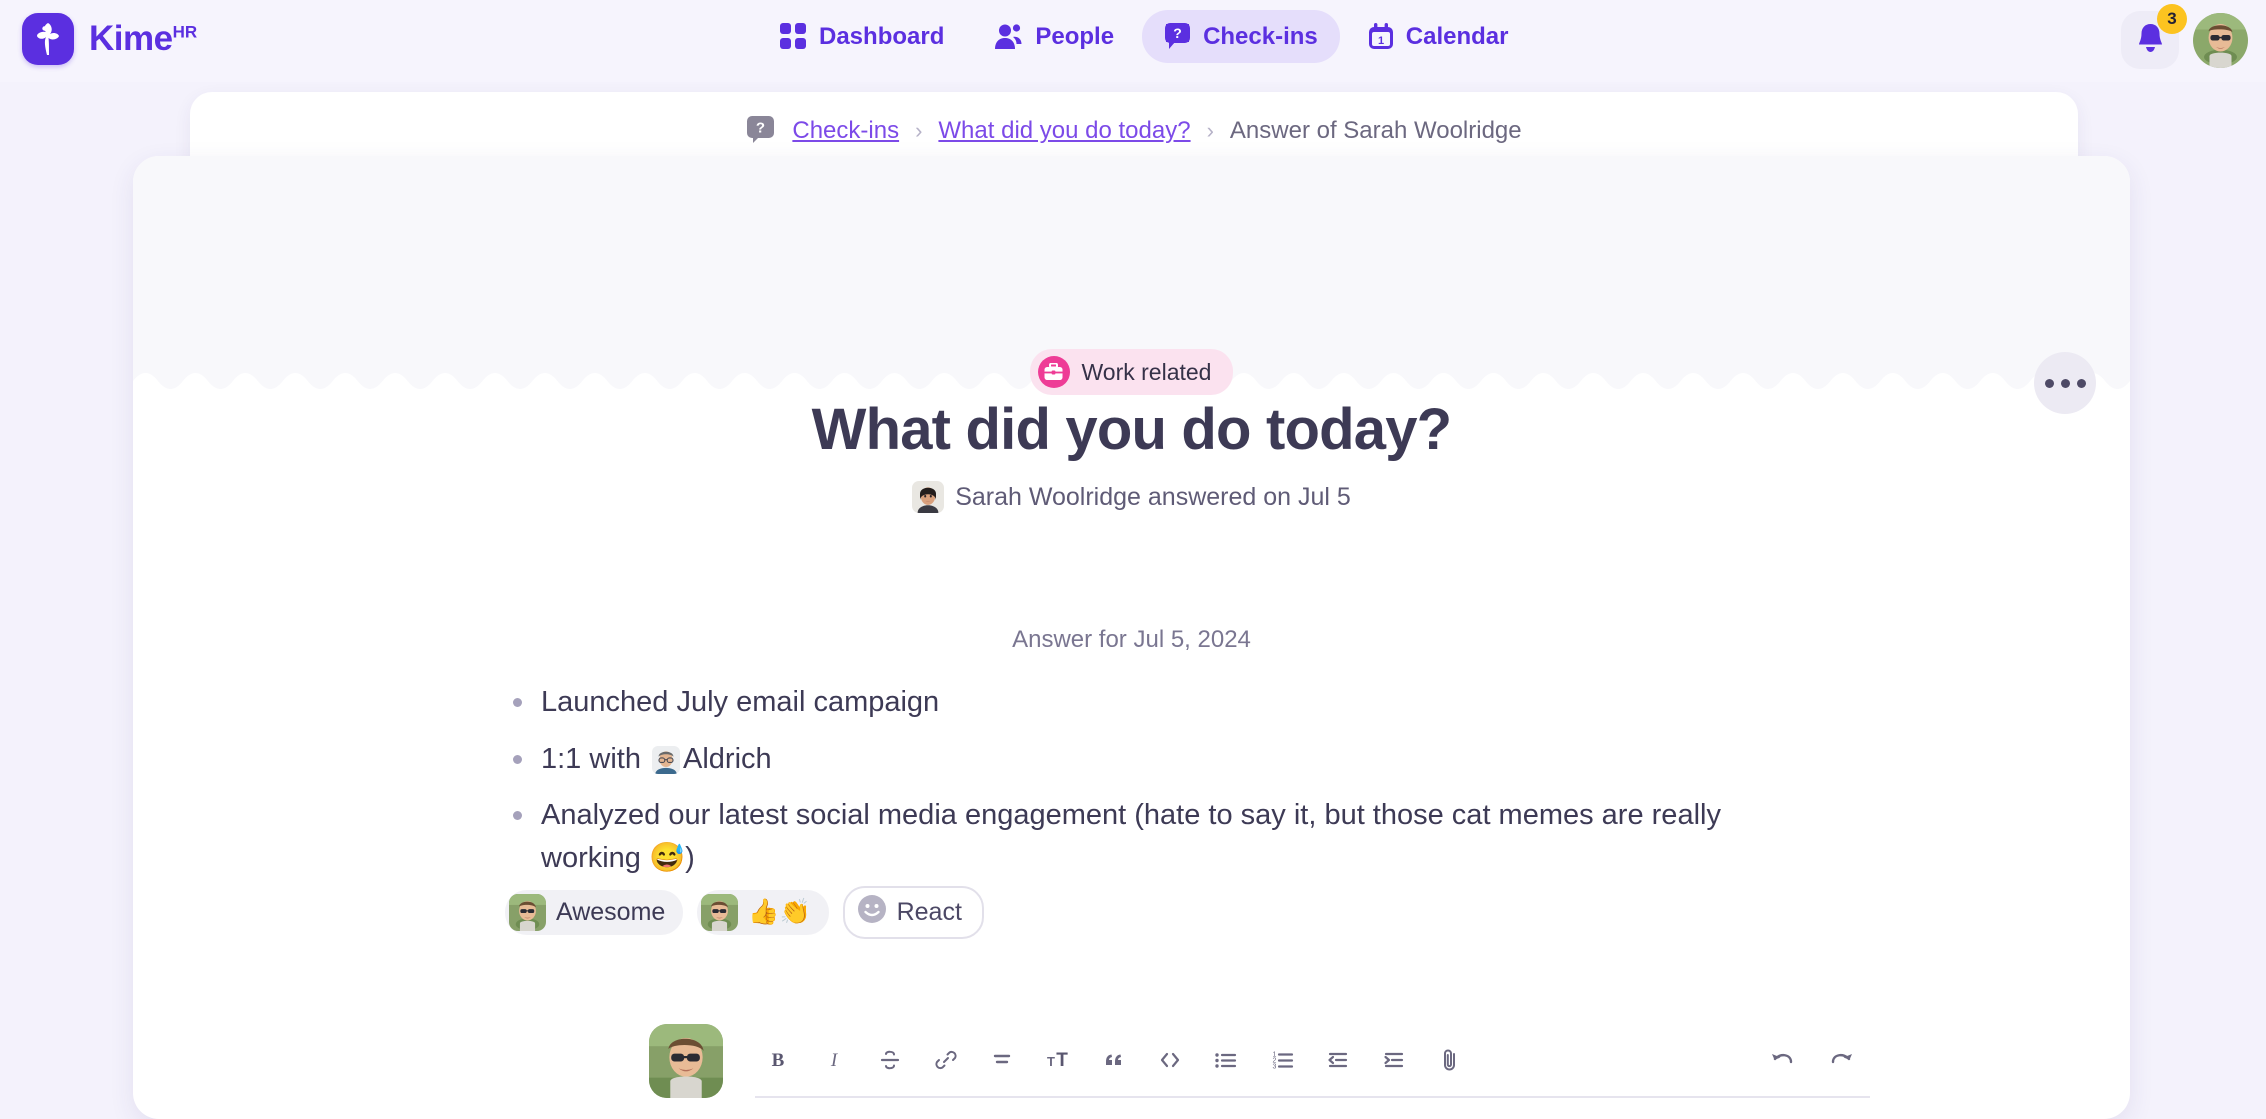 The image size is (2266, 1119). What do you see at coordinates (1457, 36) in the screenshot?
I see `nav-label-calendar: Calendar` at bounding box center [1457, 36].